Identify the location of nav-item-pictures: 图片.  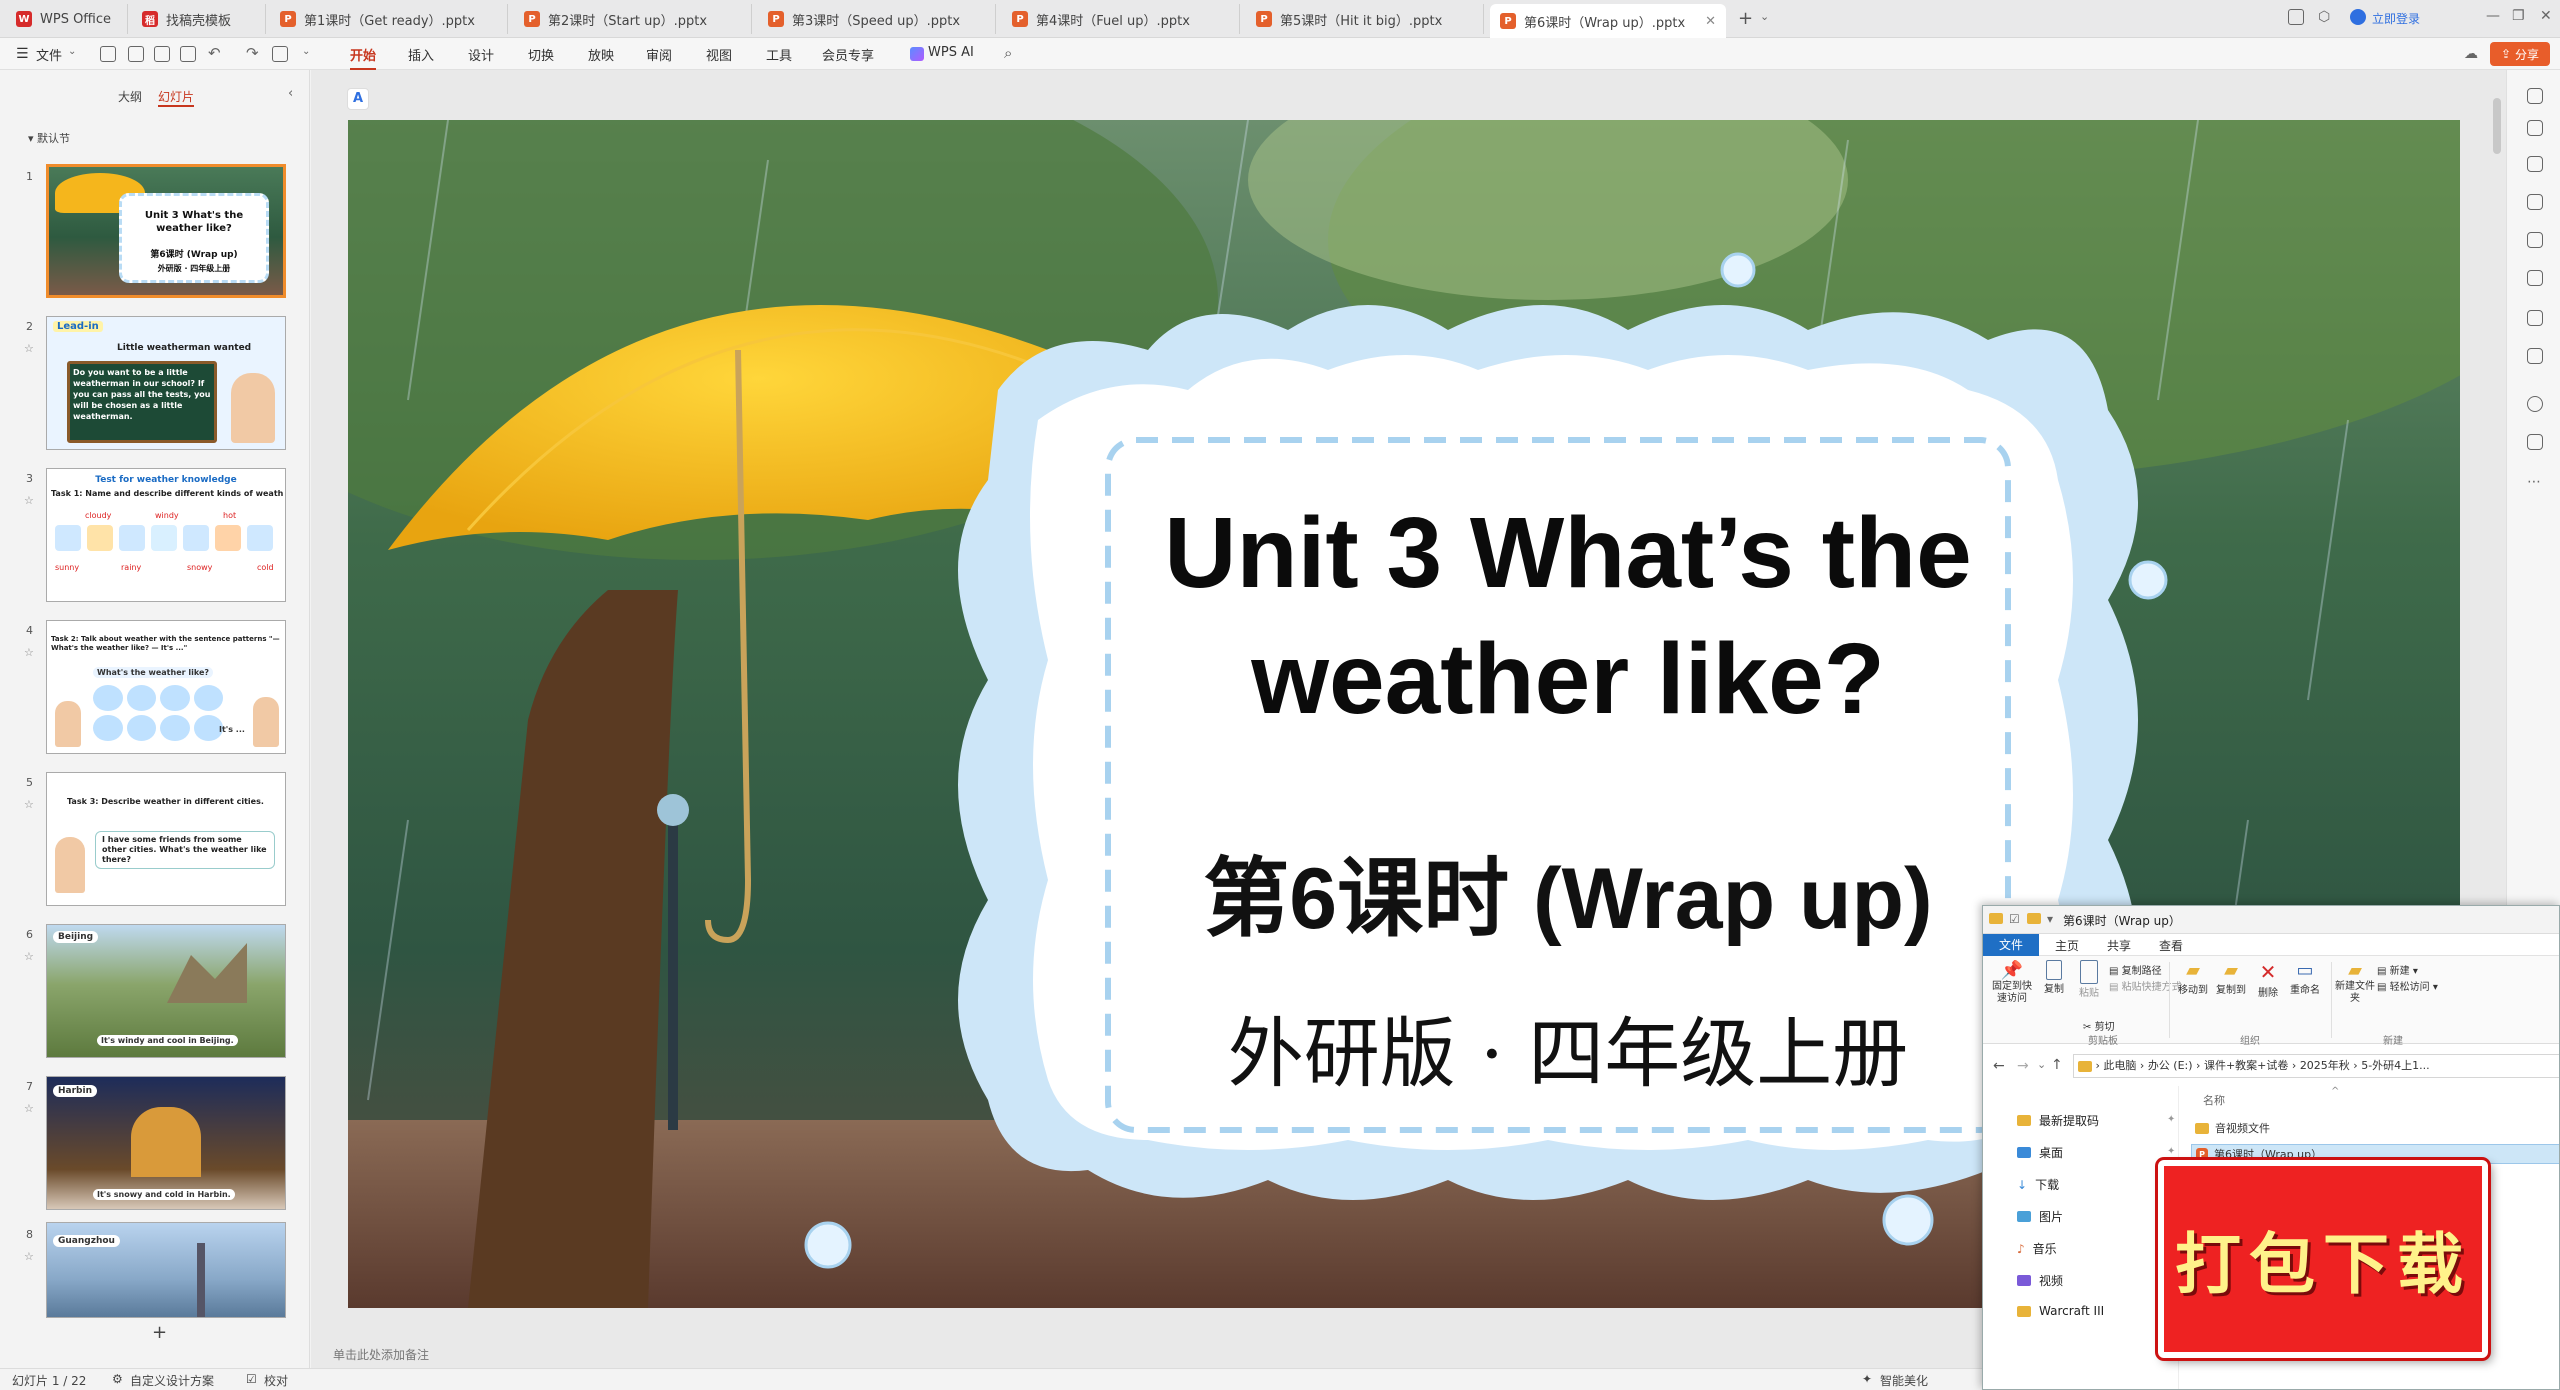
(2040, 1216).